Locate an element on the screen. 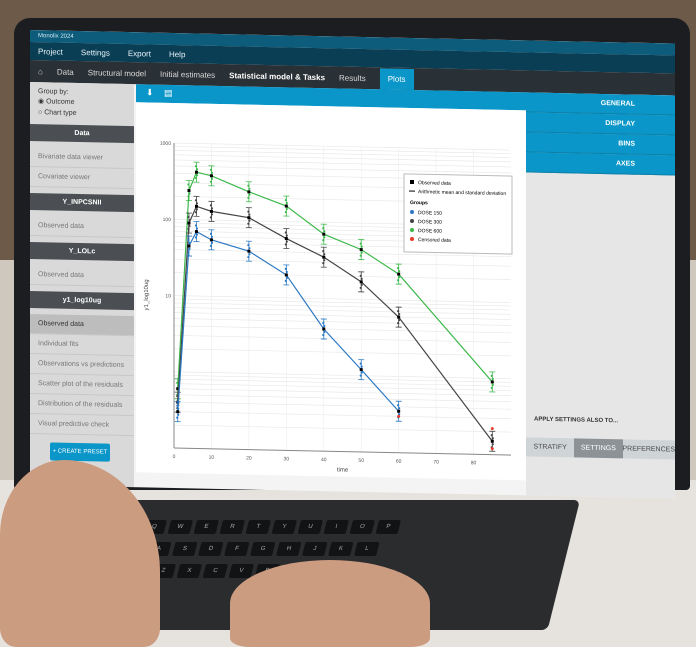 This screenshot has width=696, height=647. item-covariate: Covariate viewer is located at coordinates (82, 178).